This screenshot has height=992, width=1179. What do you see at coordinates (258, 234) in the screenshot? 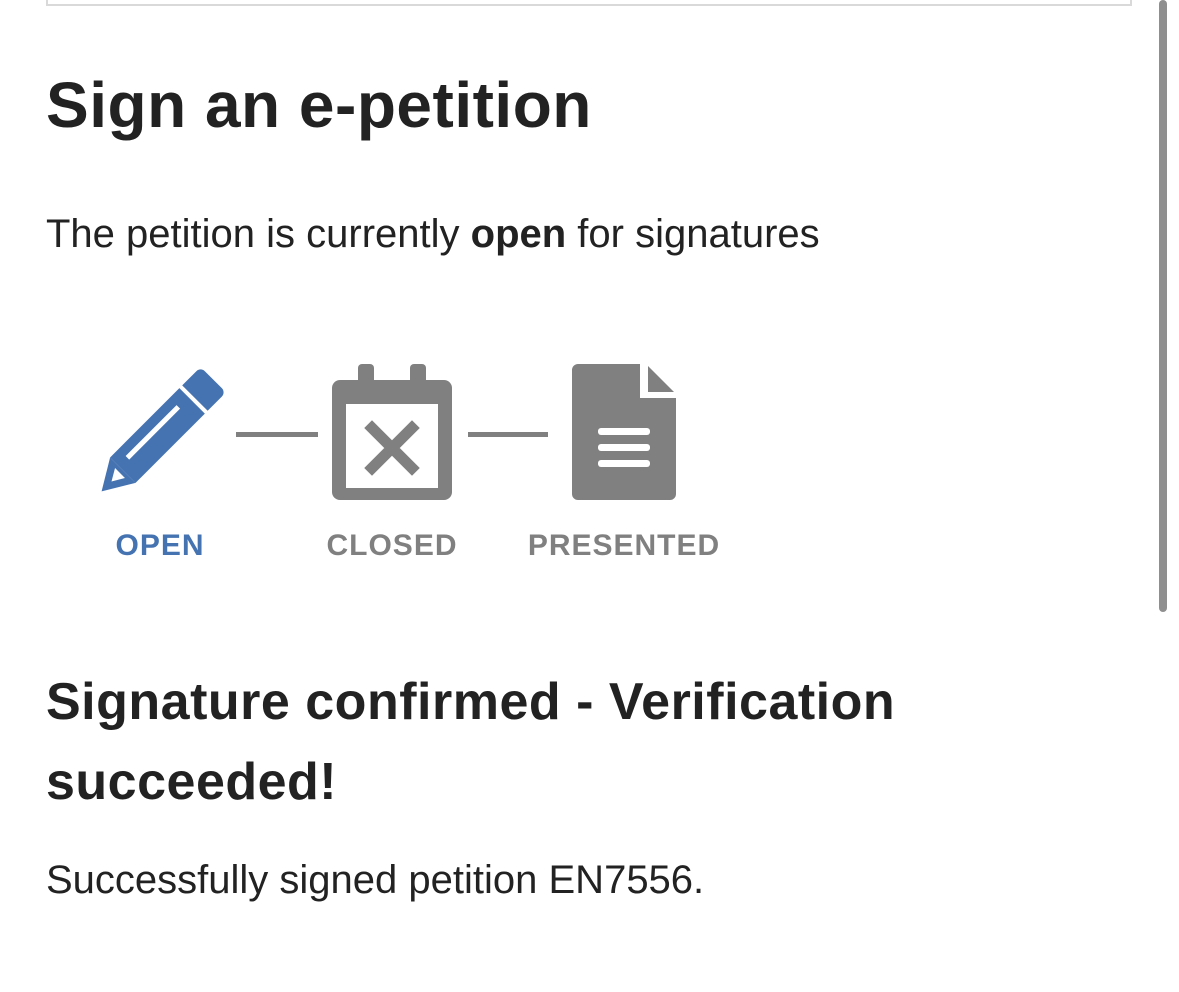
I see `status-prefix: The petition is currently` at bounding box center [258, 234].